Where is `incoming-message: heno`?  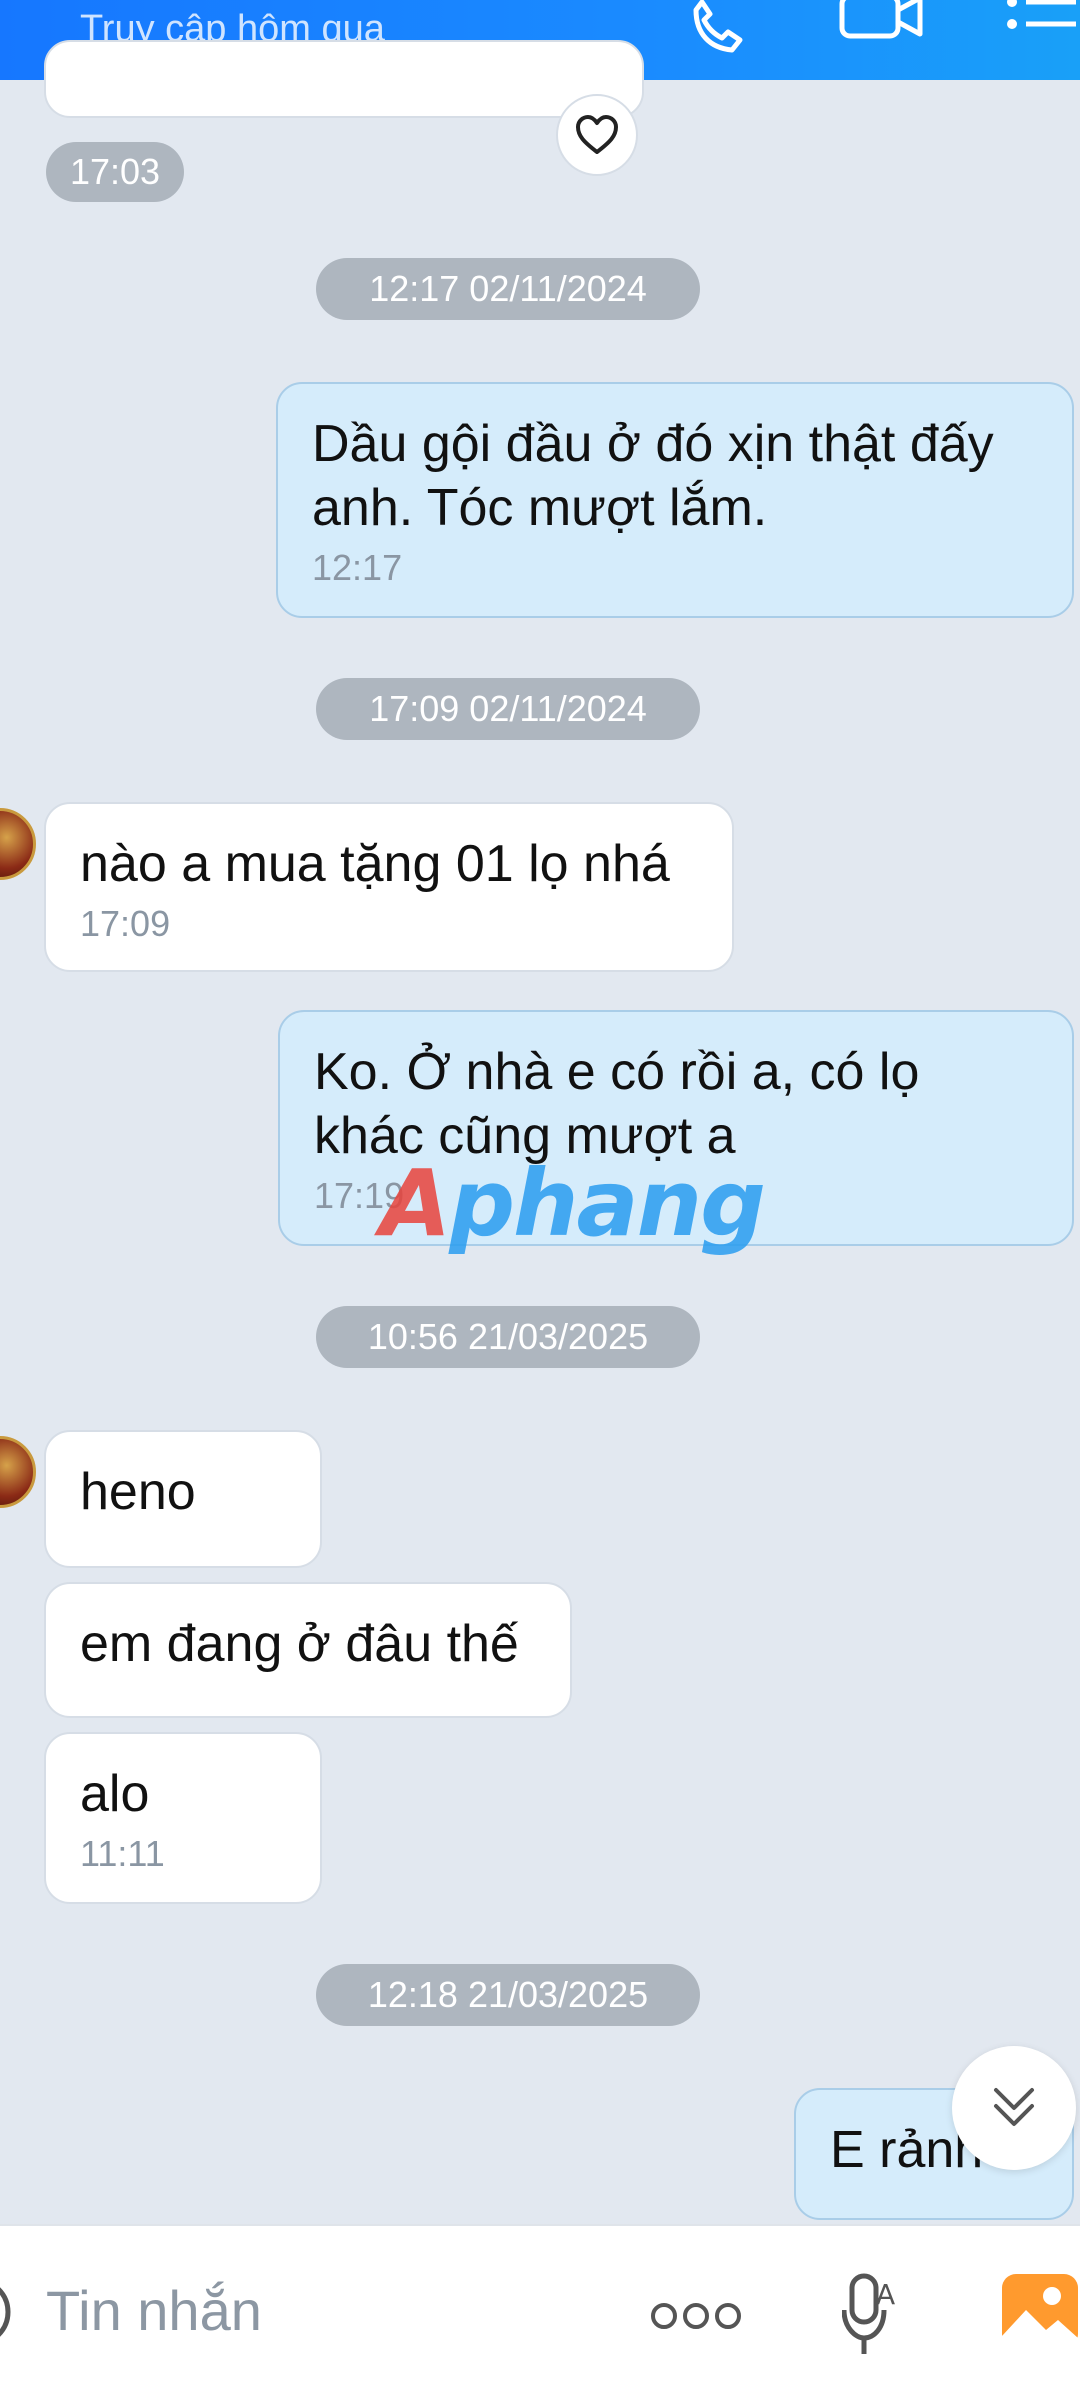 incoming-message: heno is located at coordinates (183, 1499).